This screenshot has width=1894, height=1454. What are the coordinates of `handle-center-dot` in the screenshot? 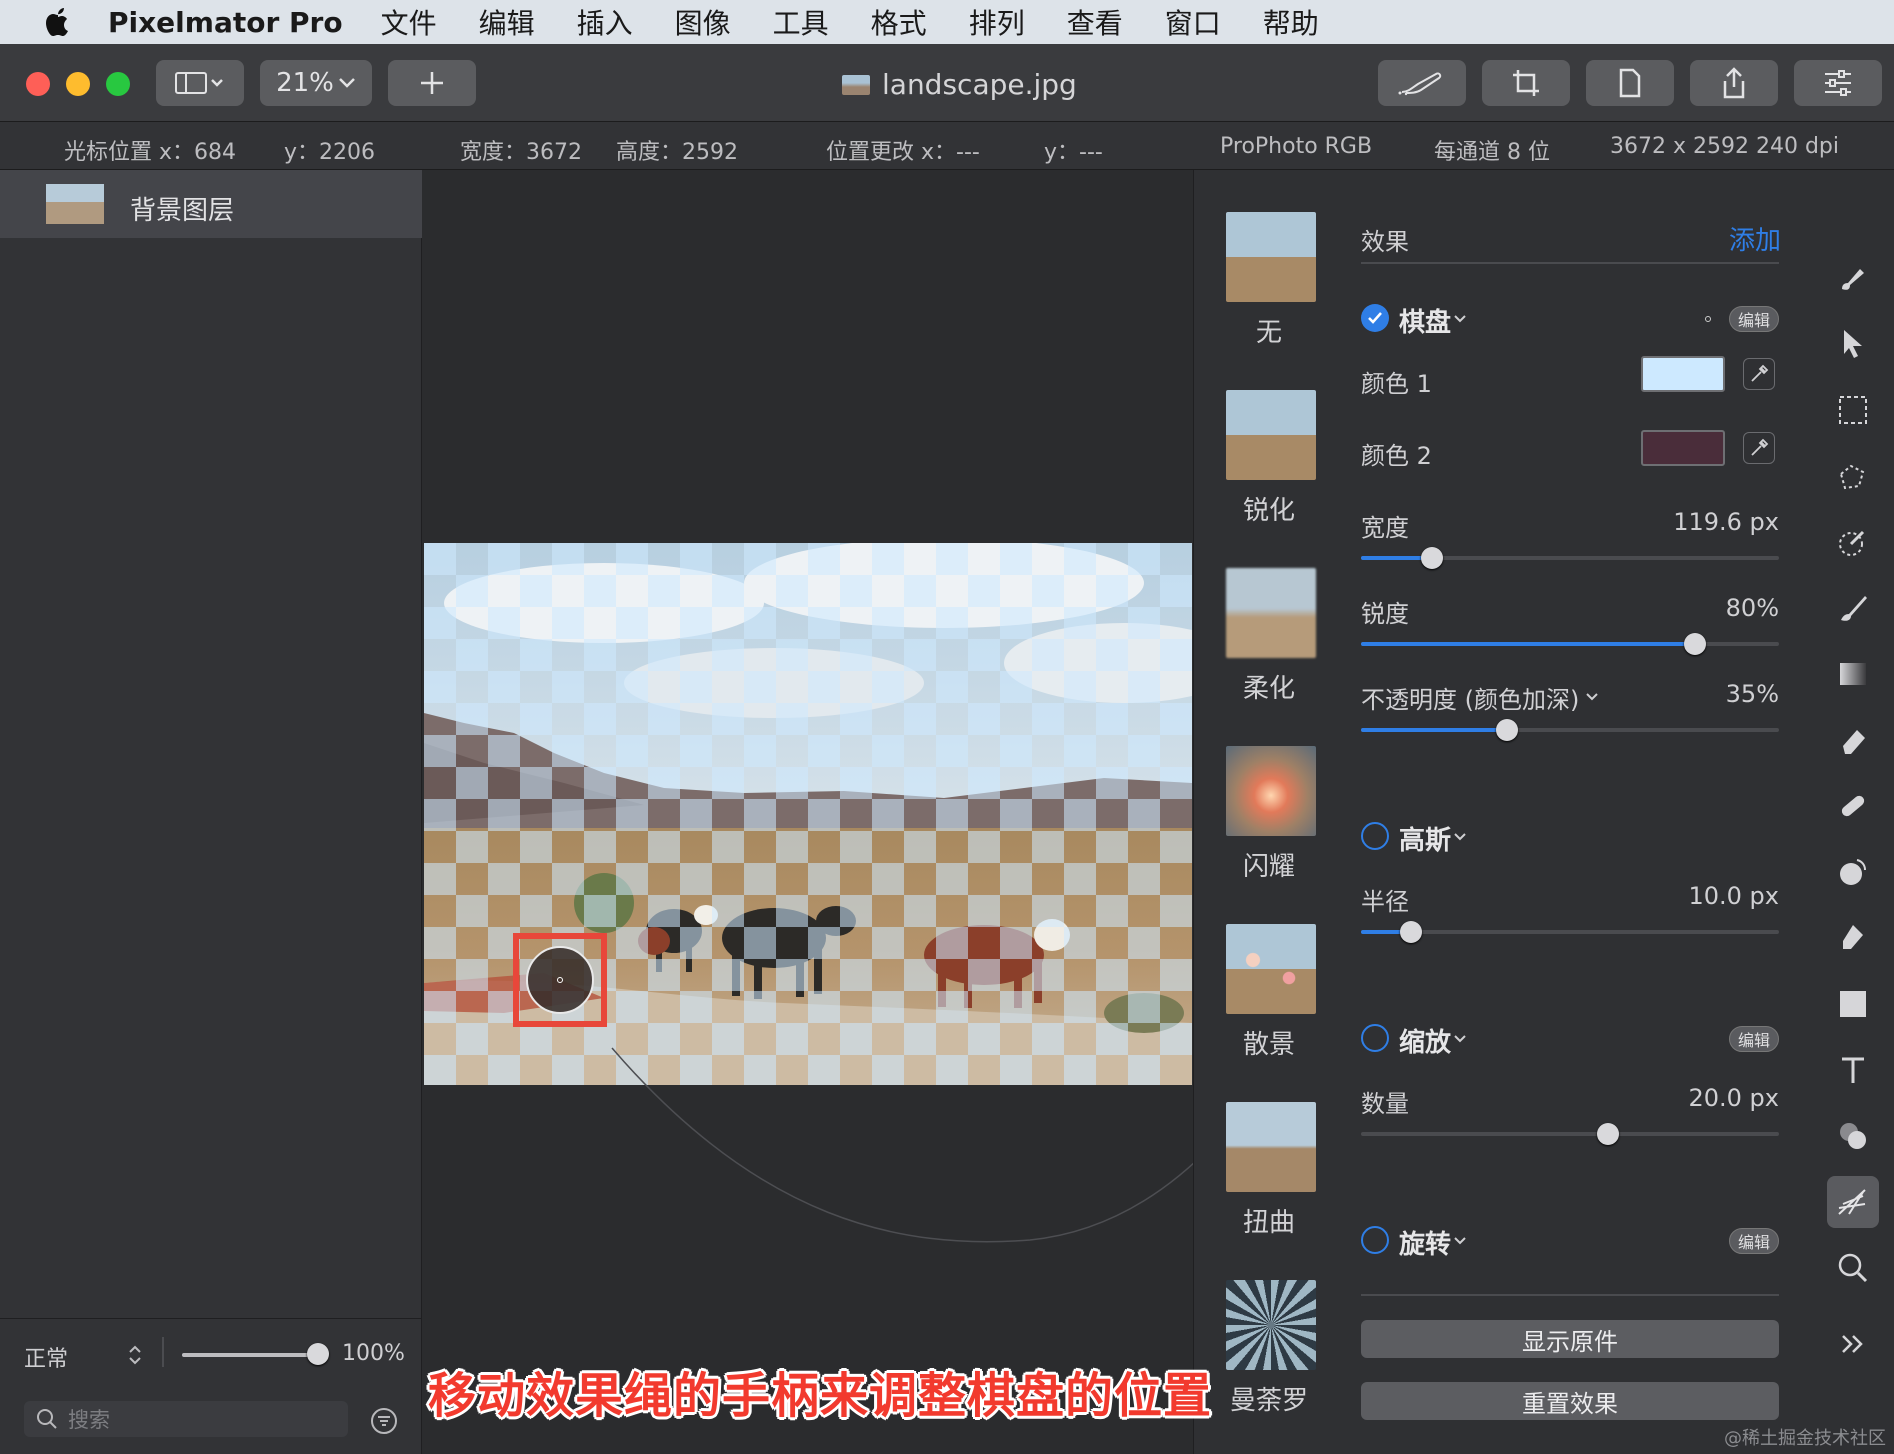 It's located at (560, 980).